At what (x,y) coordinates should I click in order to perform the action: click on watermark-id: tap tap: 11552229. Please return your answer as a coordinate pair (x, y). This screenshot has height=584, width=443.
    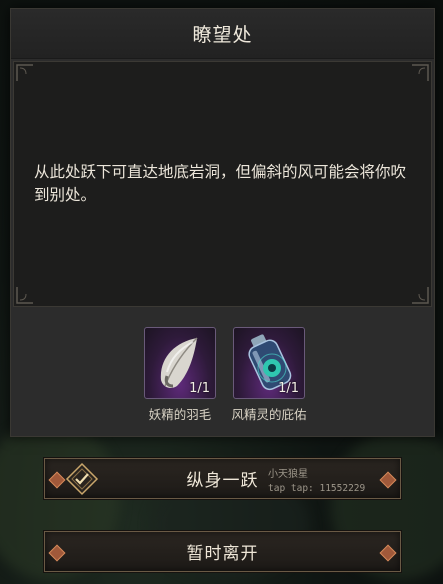
    Looking at the image, I should click on (317, 488).